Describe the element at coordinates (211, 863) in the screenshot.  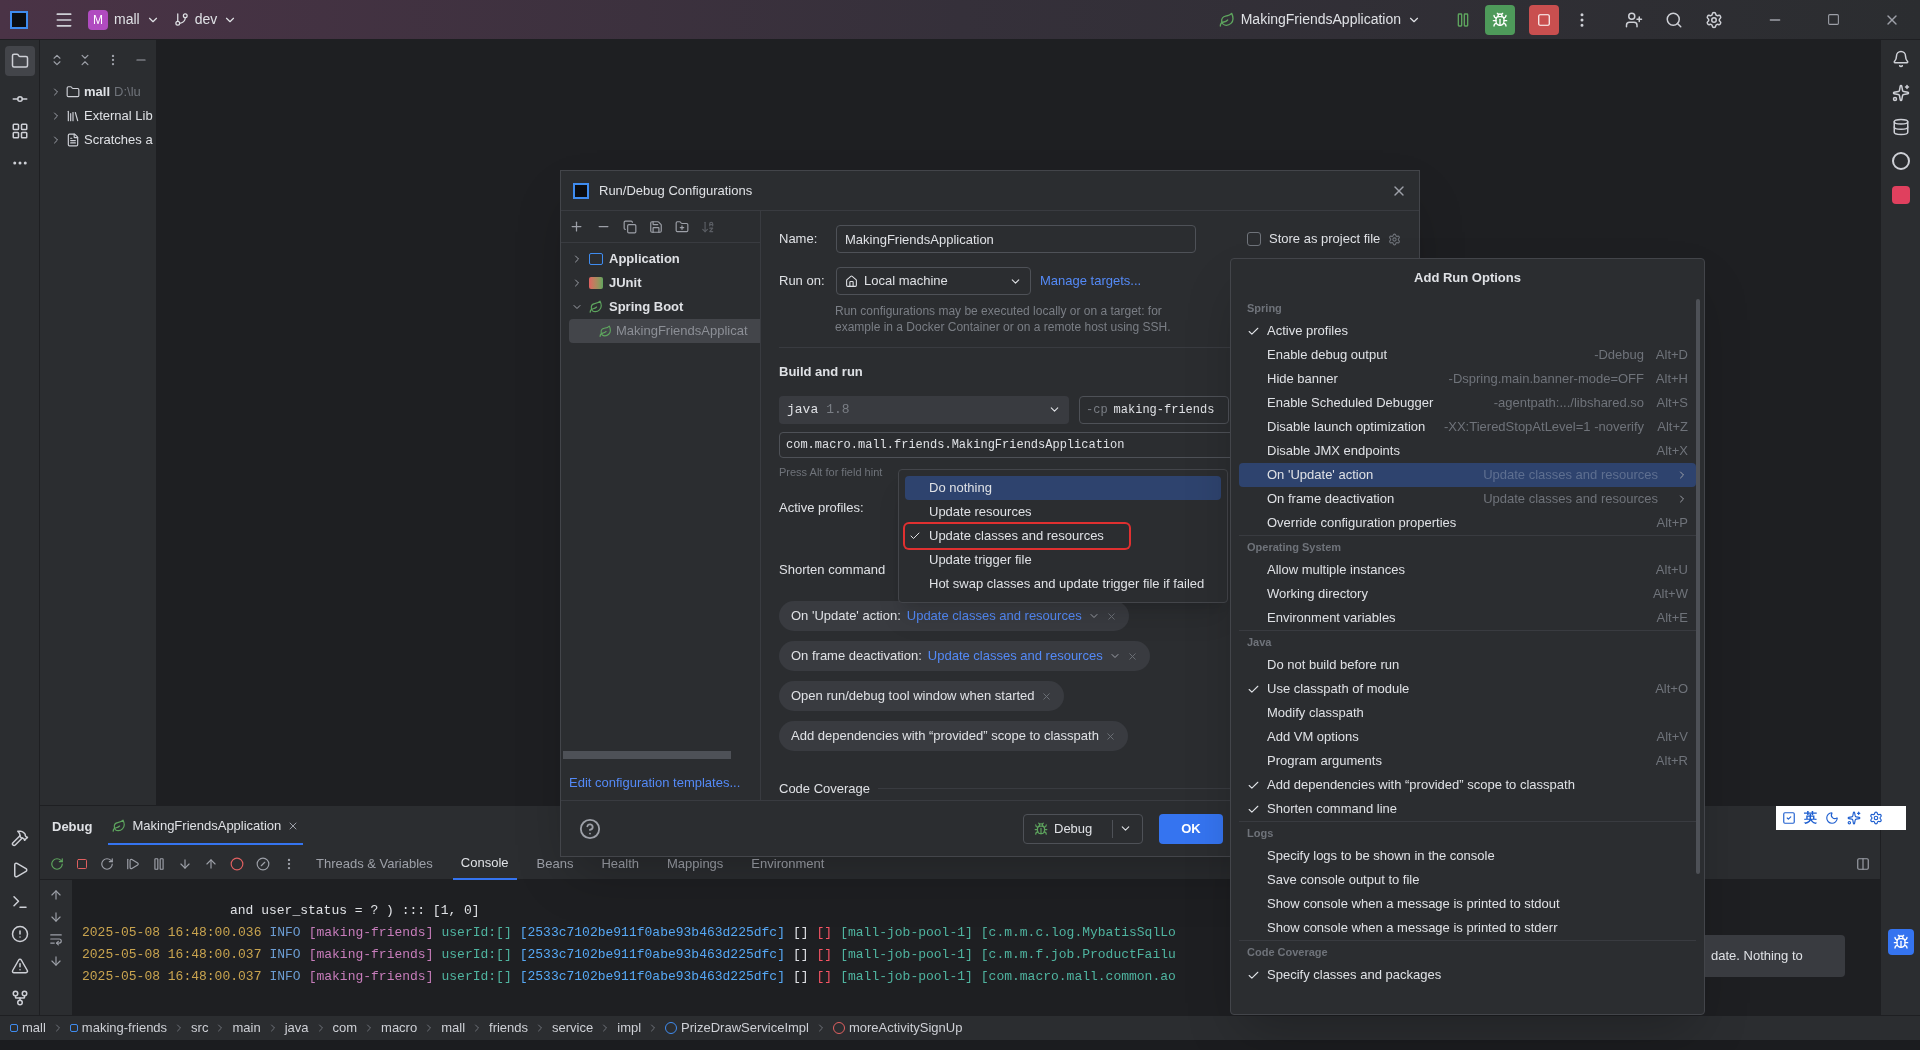
I see `step-out-icon` at that location.